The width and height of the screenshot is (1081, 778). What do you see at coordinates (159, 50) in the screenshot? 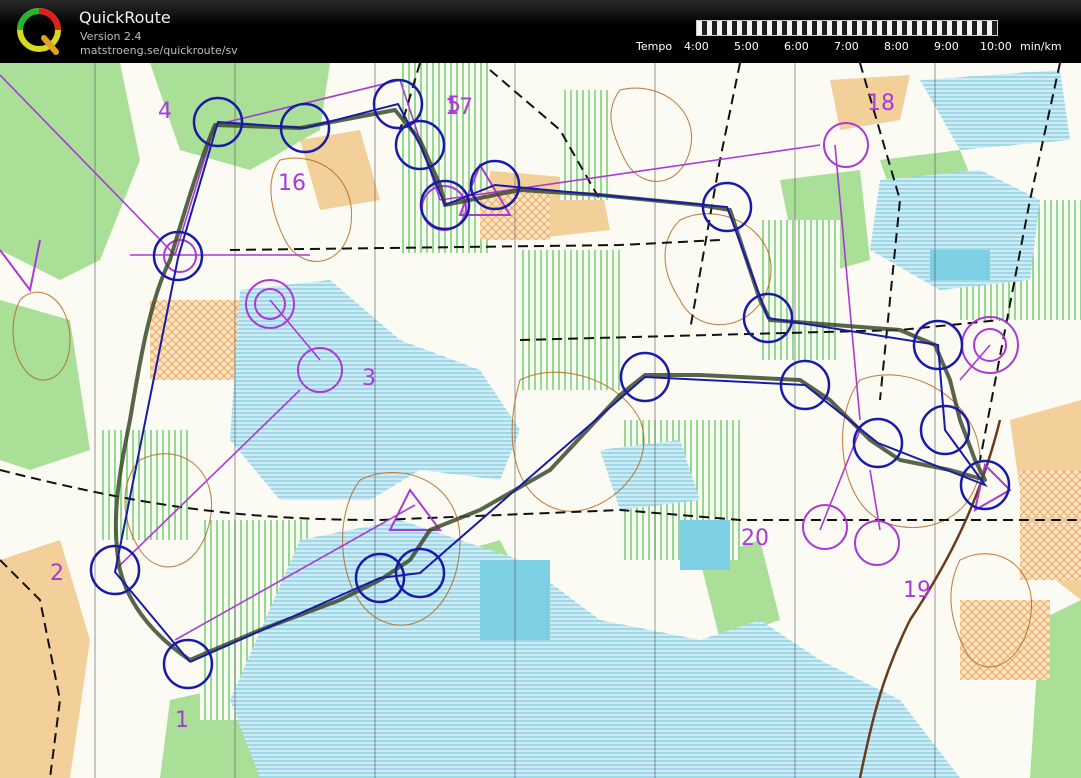
I see `app-url: matstroeng.se/quickroute/sv` at bounding box center [159, 50].